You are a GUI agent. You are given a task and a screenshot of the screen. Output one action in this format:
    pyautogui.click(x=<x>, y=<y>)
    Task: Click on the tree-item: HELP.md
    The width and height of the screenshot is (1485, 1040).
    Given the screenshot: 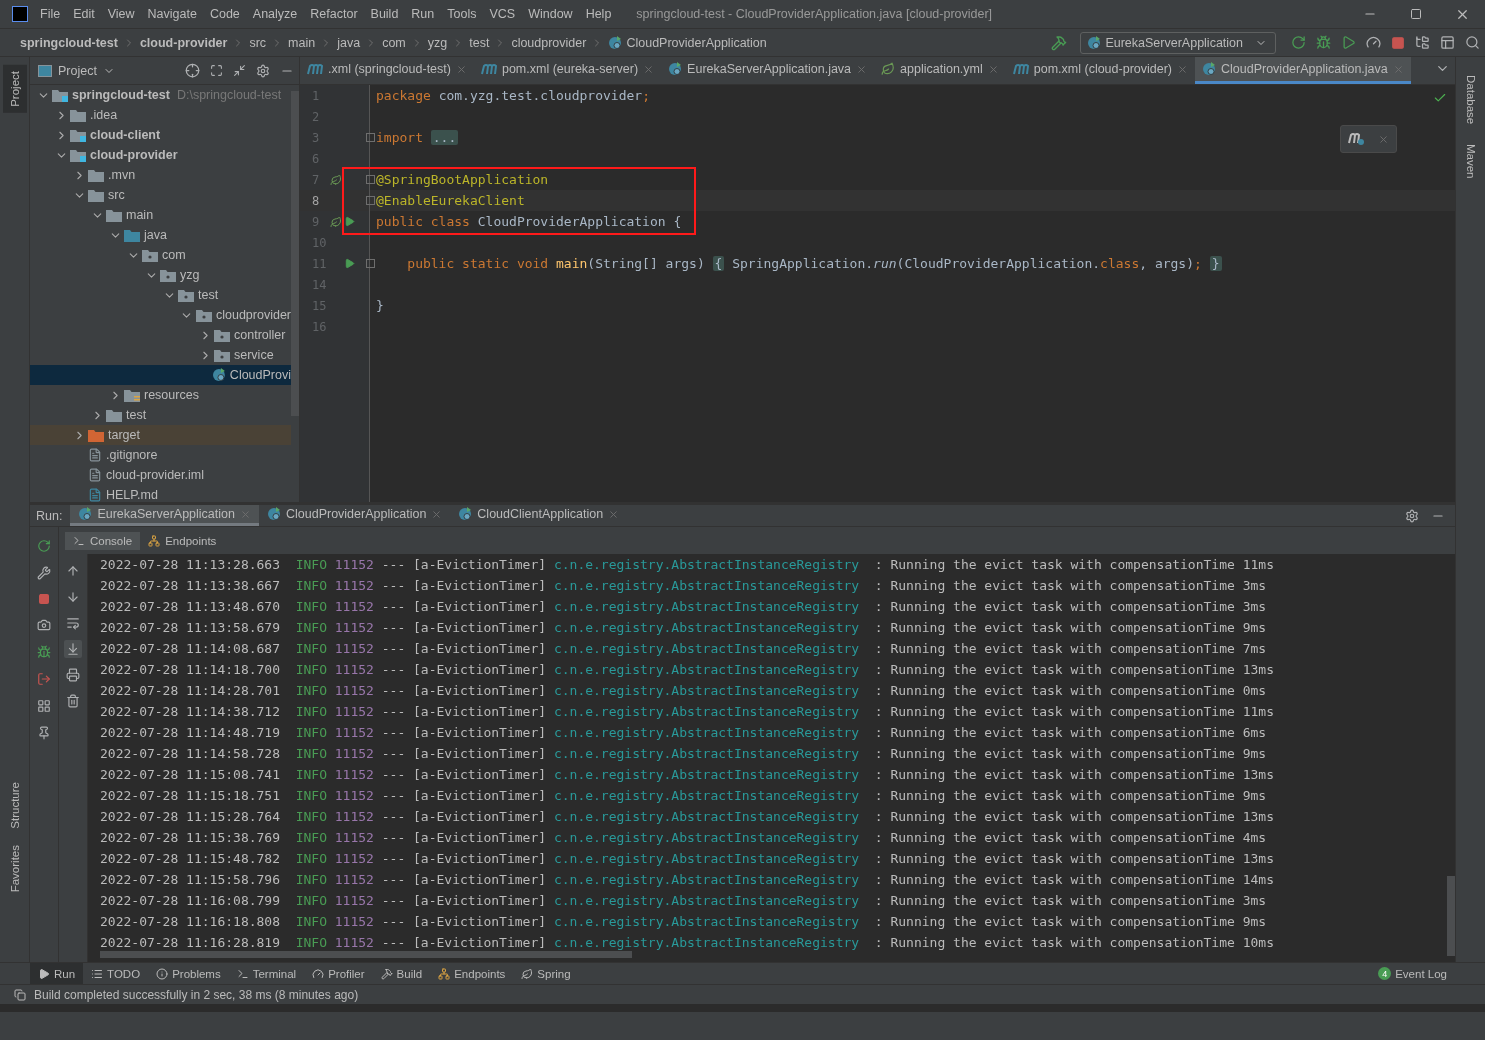 What is the action you would take?
    pyautogui.click(x=160, y=493)
    